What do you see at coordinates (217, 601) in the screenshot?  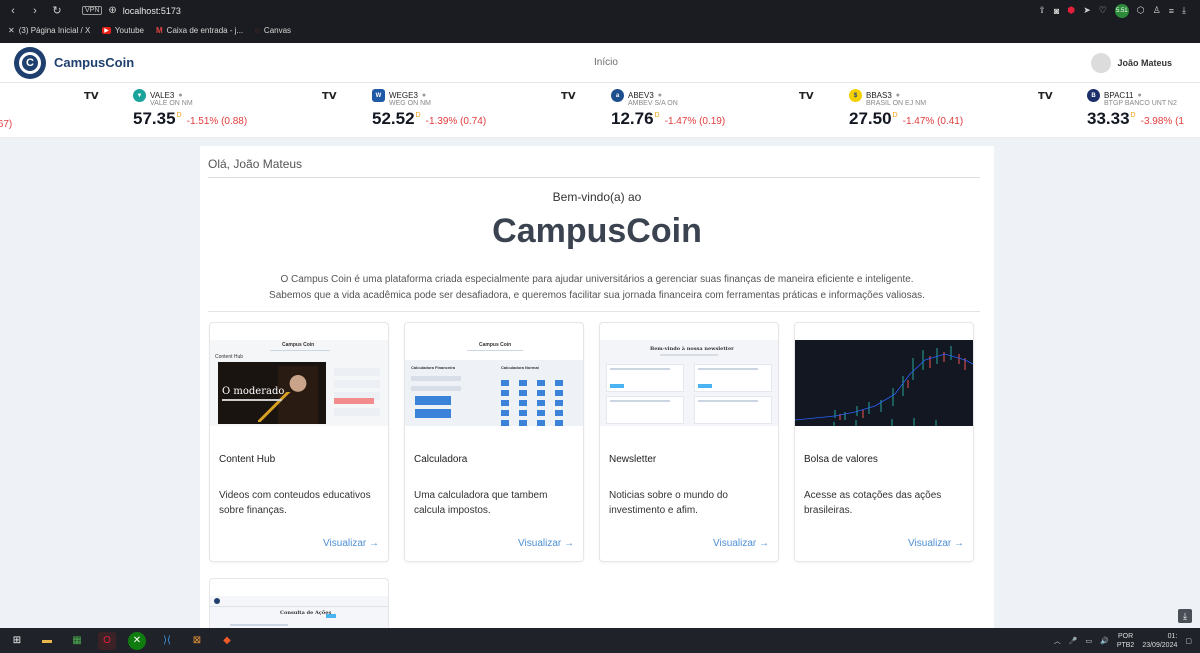 I see `campuscoin-logo-icon` at bounding box center [217, 601].